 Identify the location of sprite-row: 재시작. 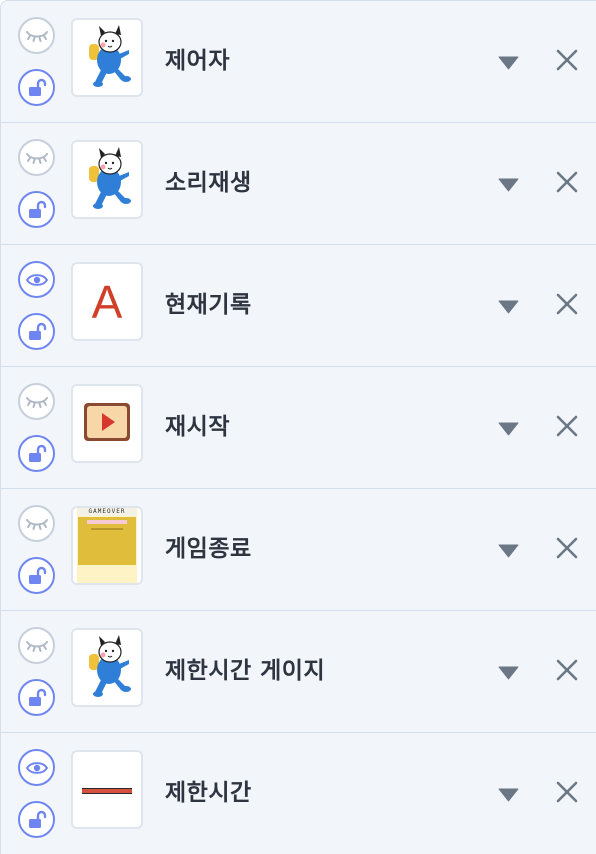
(298, 427).